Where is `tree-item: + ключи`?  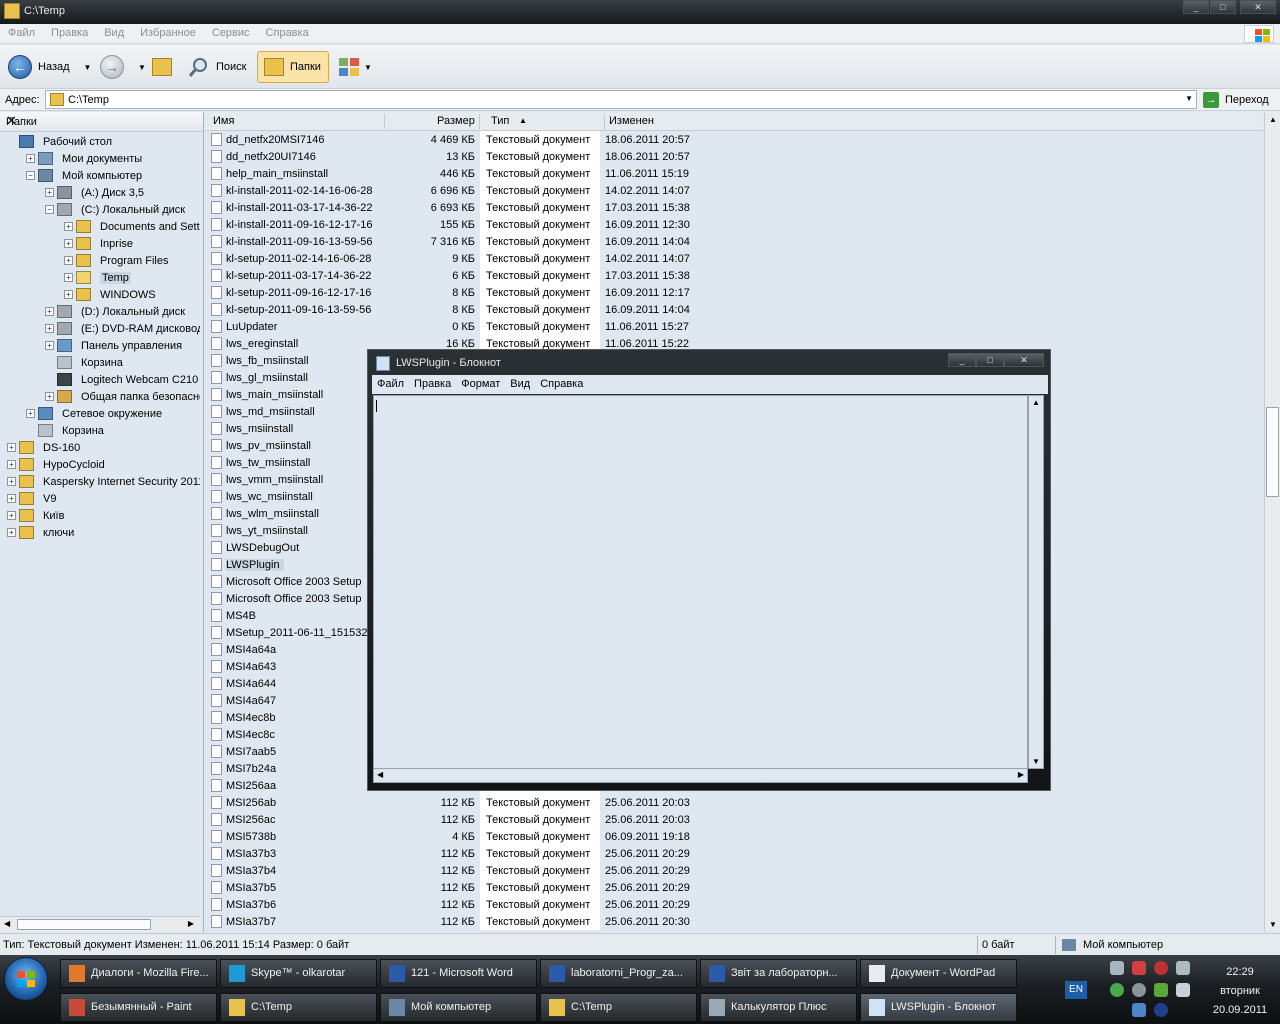
tree-item: + ключи is located at coordinates (100, 533).